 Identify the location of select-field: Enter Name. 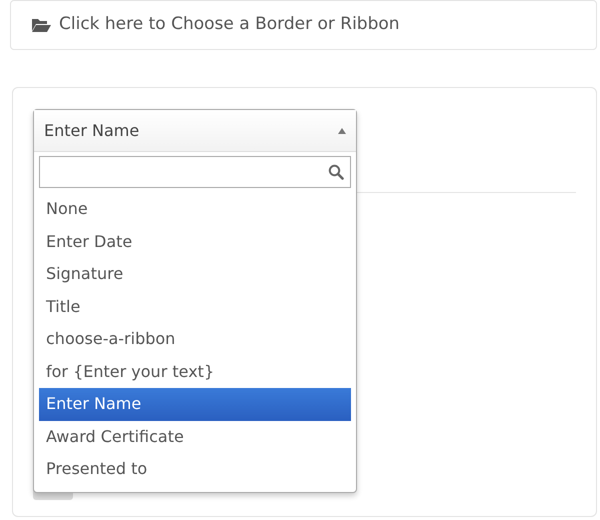
(195, 131).